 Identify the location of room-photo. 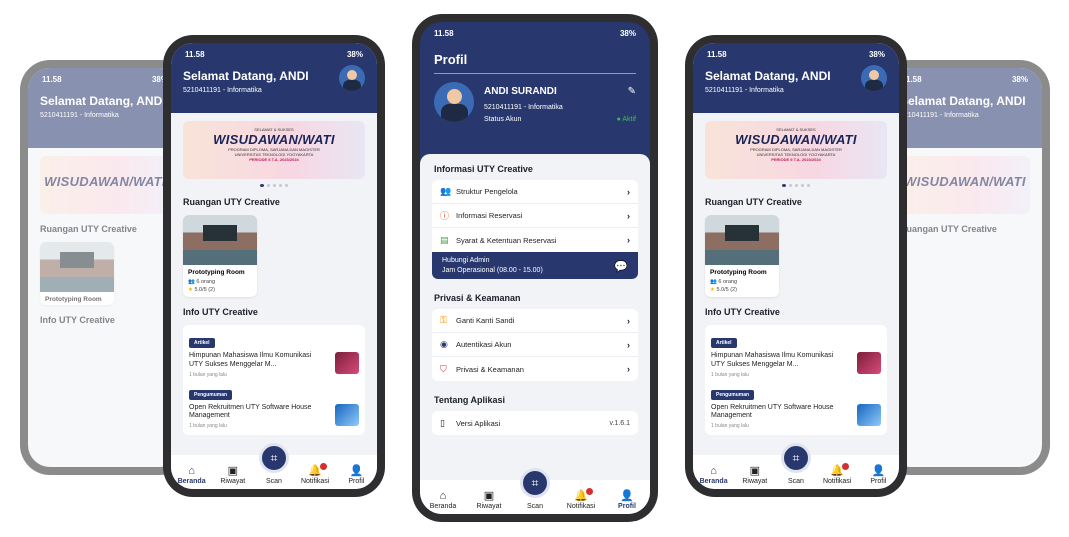
(742, 240).